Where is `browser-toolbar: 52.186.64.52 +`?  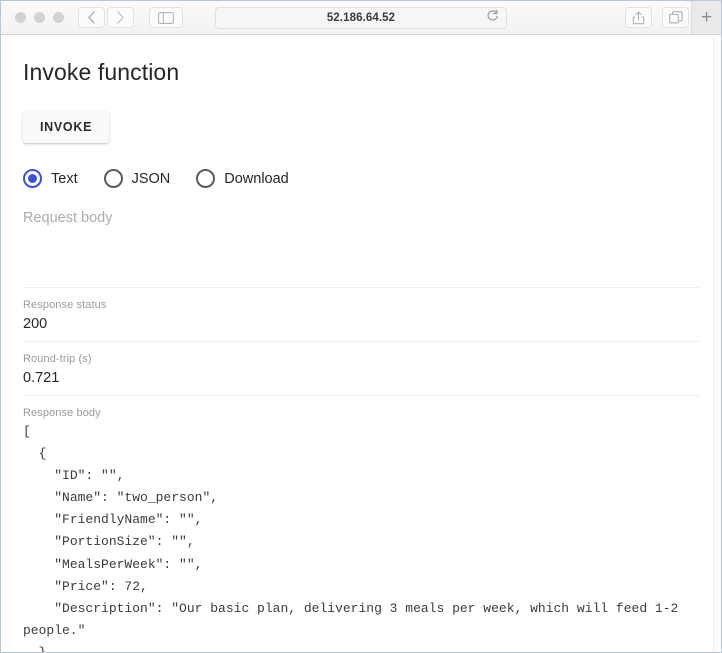
browser-toolbar: 52.186.64.52 + is located at coordinates (361, 18).